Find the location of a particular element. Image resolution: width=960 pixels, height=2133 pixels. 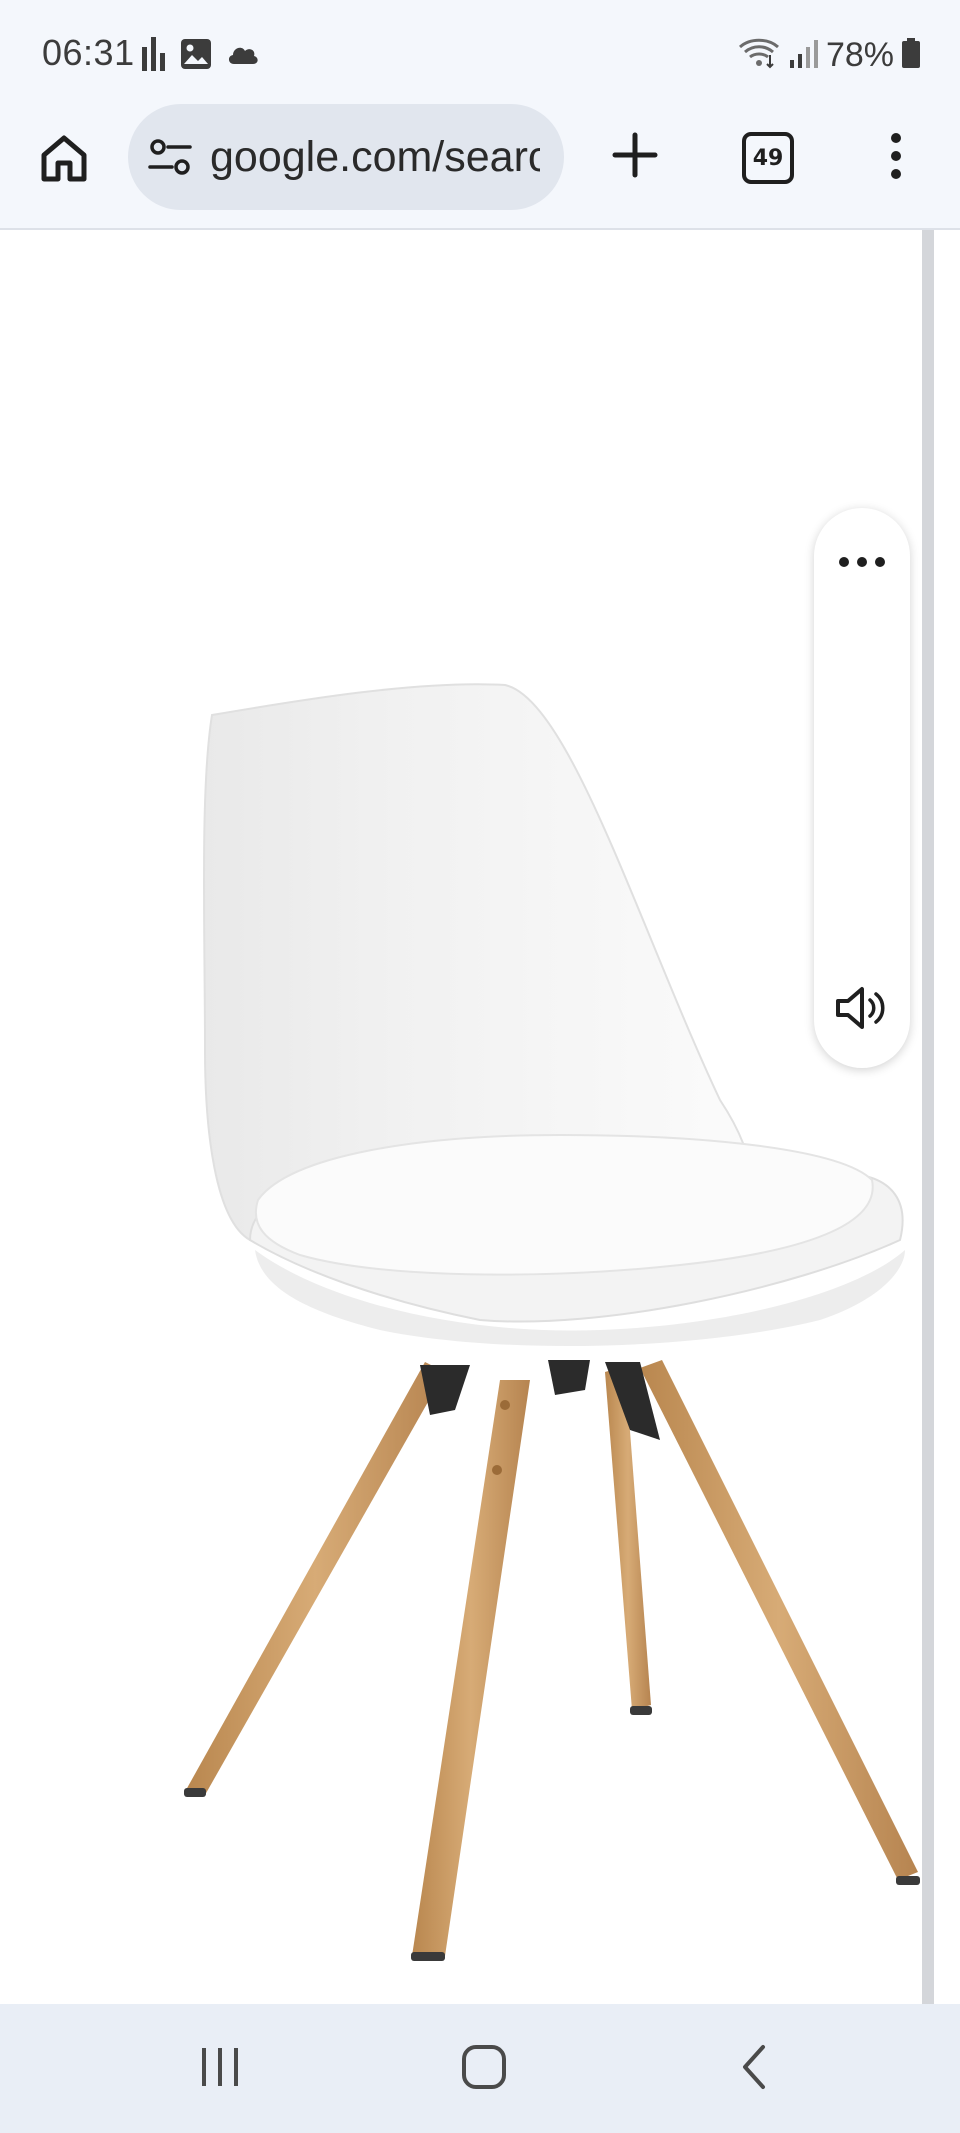

status-icons-left is located at coordinates (201, 56).